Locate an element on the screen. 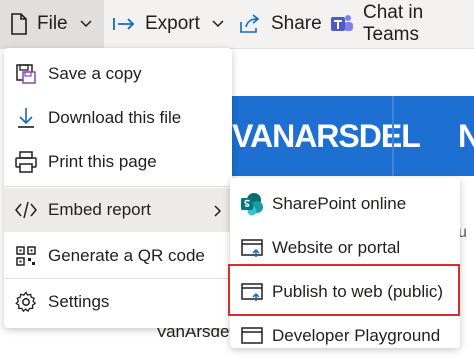  qr-code-icon is located at coordinates (26, 256).